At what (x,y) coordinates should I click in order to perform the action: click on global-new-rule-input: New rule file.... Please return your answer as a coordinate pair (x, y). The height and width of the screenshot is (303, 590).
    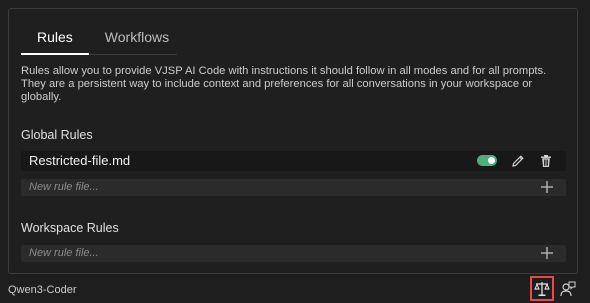
    Looking at the image, I should click on (293, 187).